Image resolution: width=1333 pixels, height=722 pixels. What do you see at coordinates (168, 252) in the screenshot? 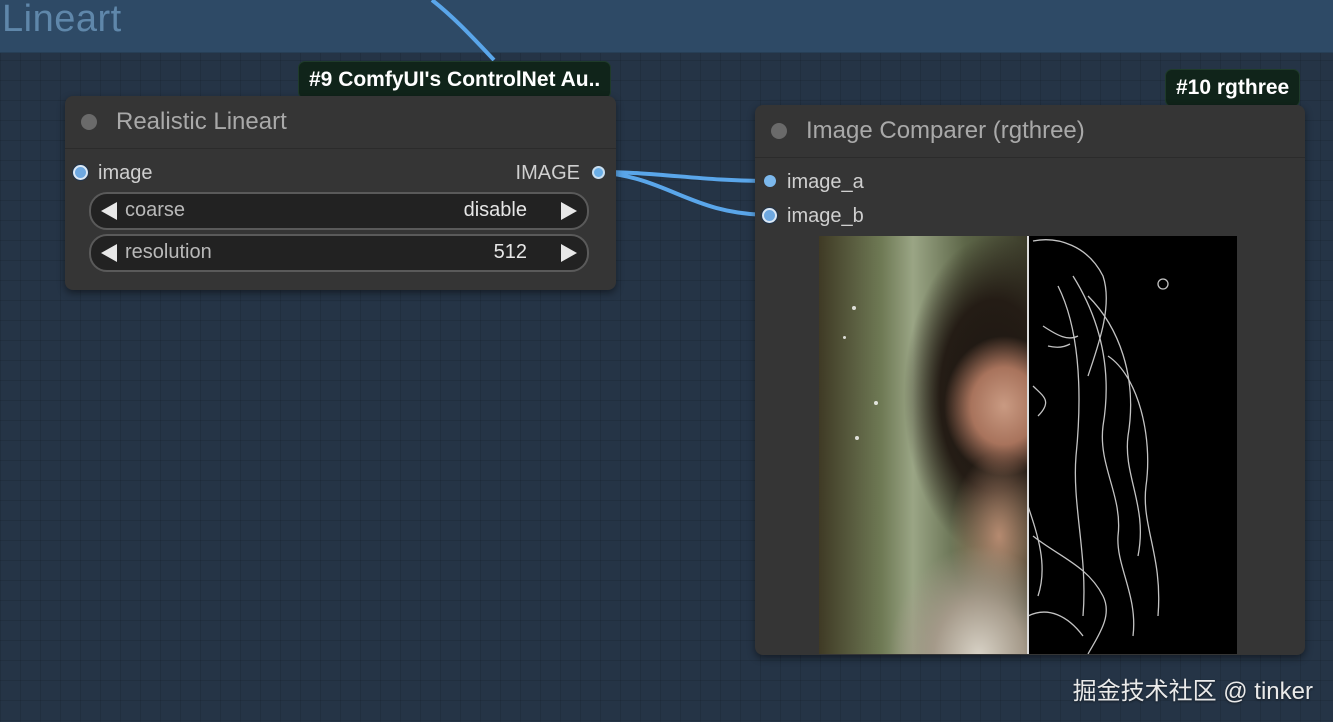
I see `widget-label: resolution` at bounding box center [168, 252].